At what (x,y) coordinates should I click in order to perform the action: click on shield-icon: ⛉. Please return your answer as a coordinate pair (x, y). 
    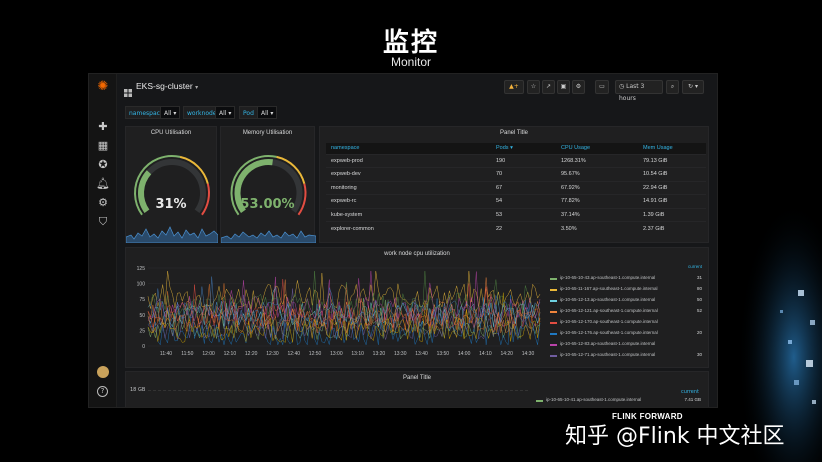
    Looking at the image, I should click on (103, 222).